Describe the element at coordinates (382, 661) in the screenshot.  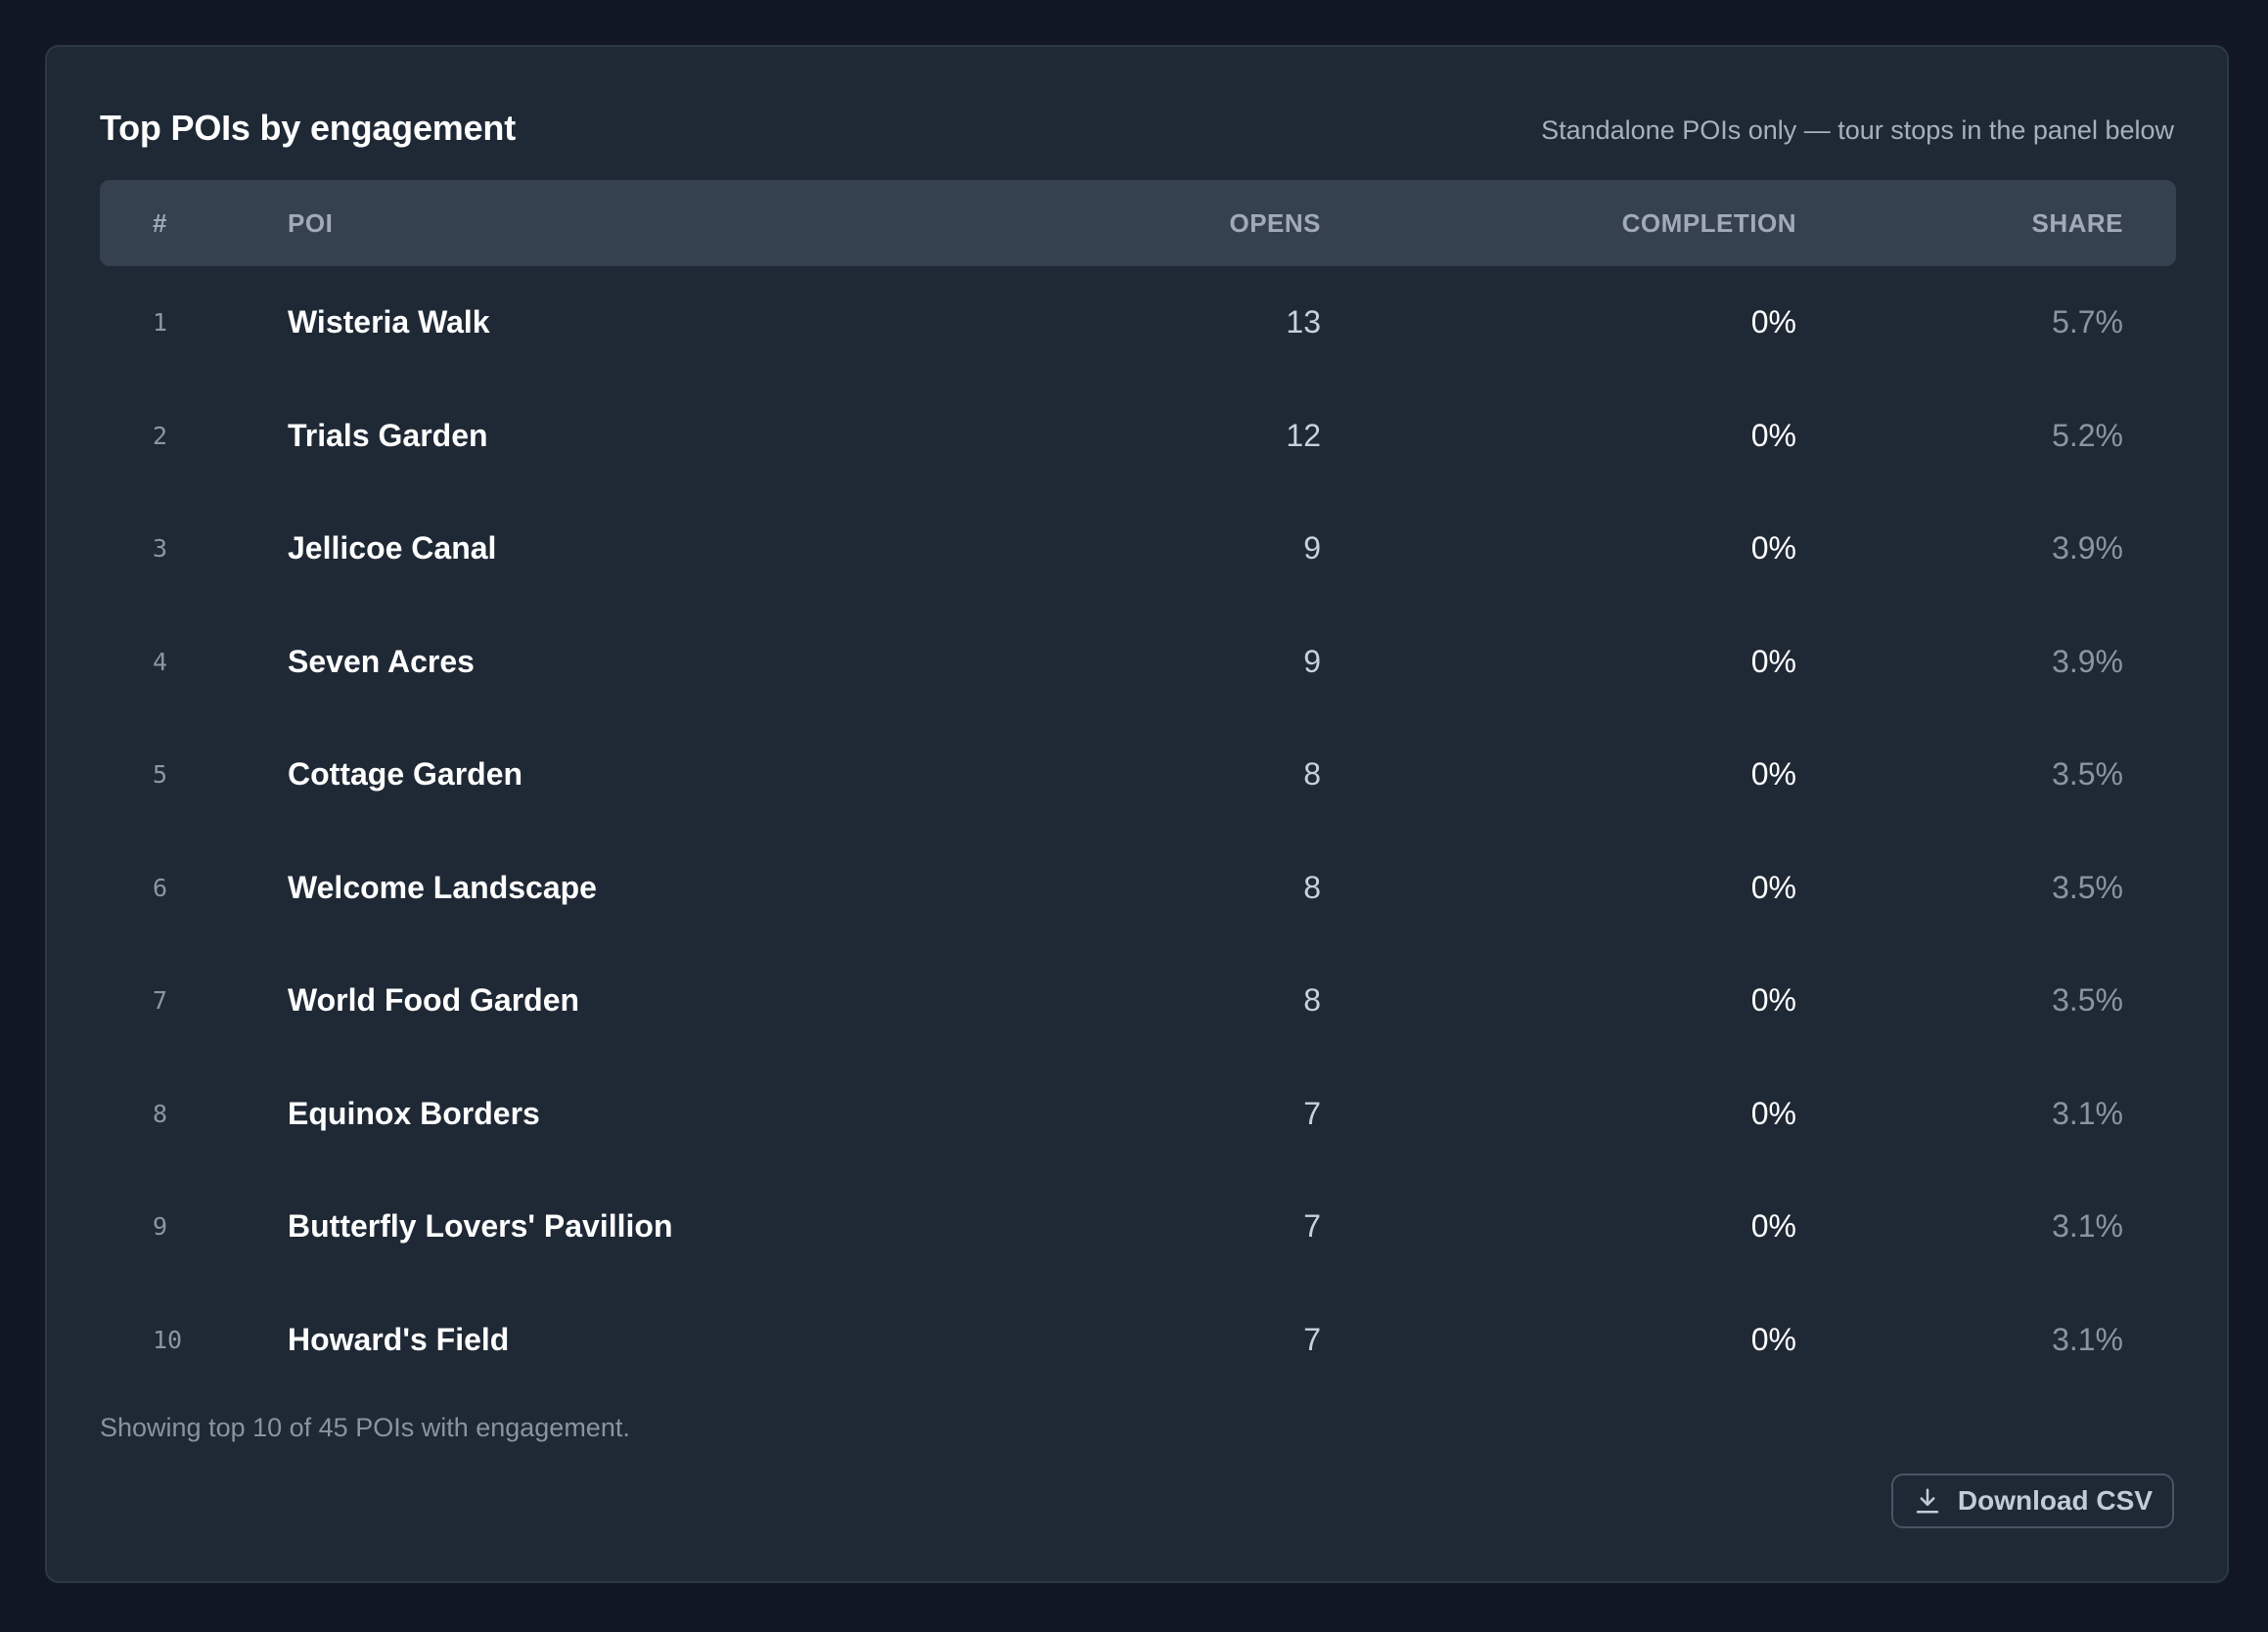
I see `poi-name-cell: Seven Acres` at that location.